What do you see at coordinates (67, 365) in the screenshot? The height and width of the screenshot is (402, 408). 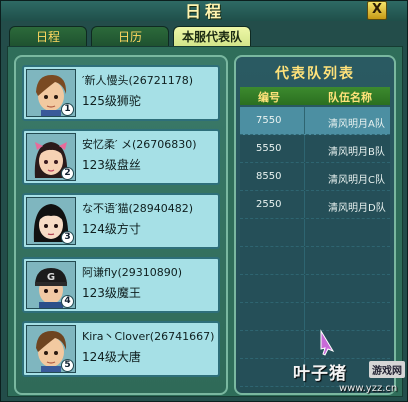 I see `member-index-badge: 5` at bounding box center [67, 365].